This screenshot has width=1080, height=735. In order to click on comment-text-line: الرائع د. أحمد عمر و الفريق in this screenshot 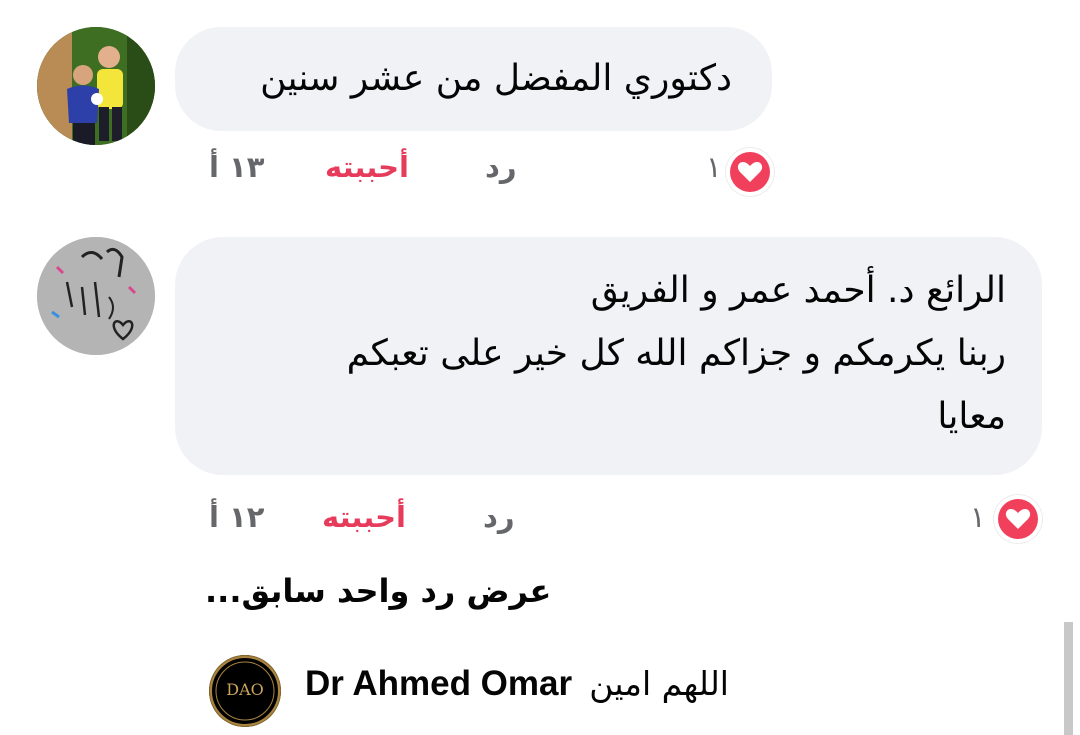, I will do `click(798, 290)`.